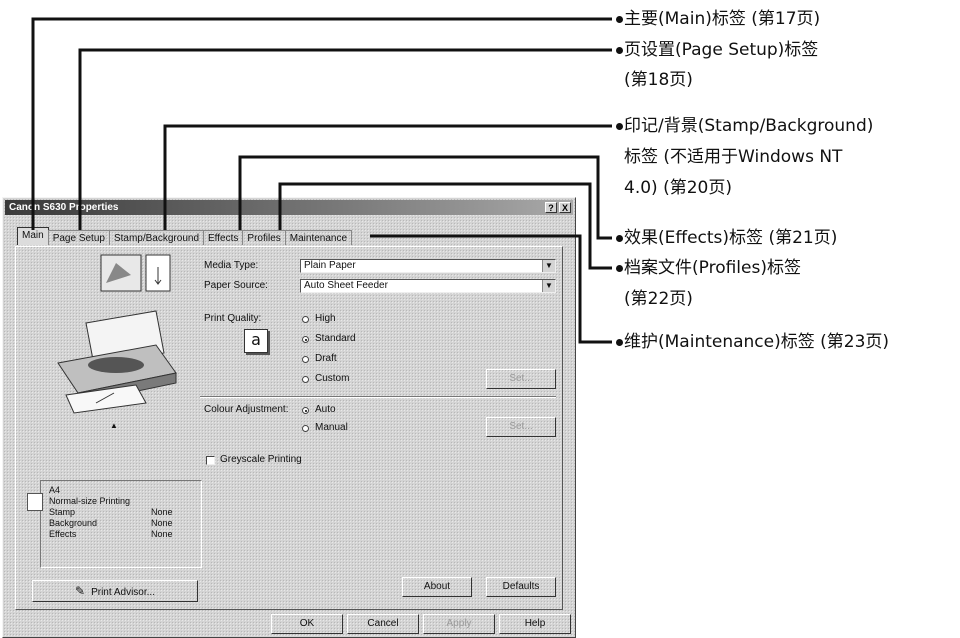  What do you see at coordinates (445, 226) in the screenshot?
I see `leader-profiles` at bounding box center [445, 226].